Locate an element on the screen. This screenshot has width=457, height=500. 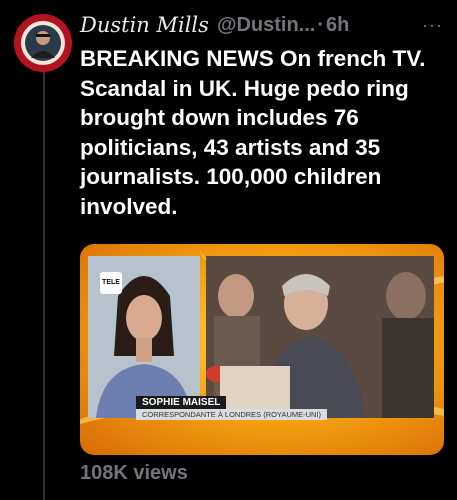
more-options-icon: ··· is located at coordinates (435, 25).